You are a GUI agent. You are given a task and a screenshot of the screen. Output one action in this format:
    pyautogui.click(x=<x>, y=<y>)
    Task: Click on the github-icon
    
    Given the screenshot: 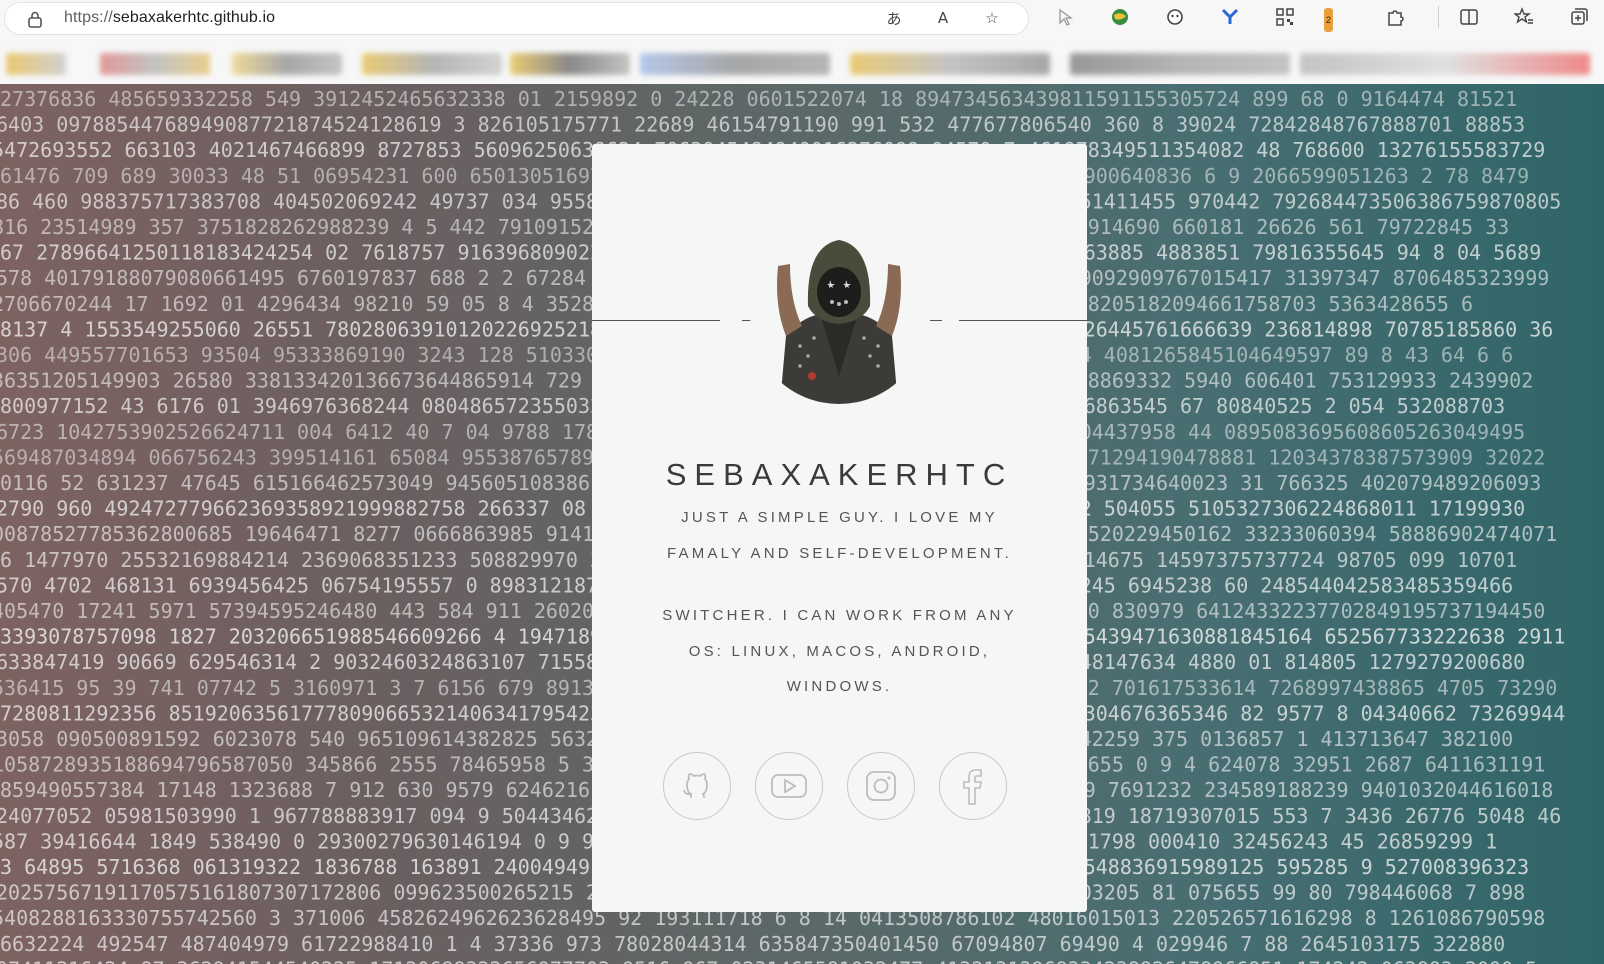 What is the action you would take?
    pyautogui.click(x=695, y=786)
    